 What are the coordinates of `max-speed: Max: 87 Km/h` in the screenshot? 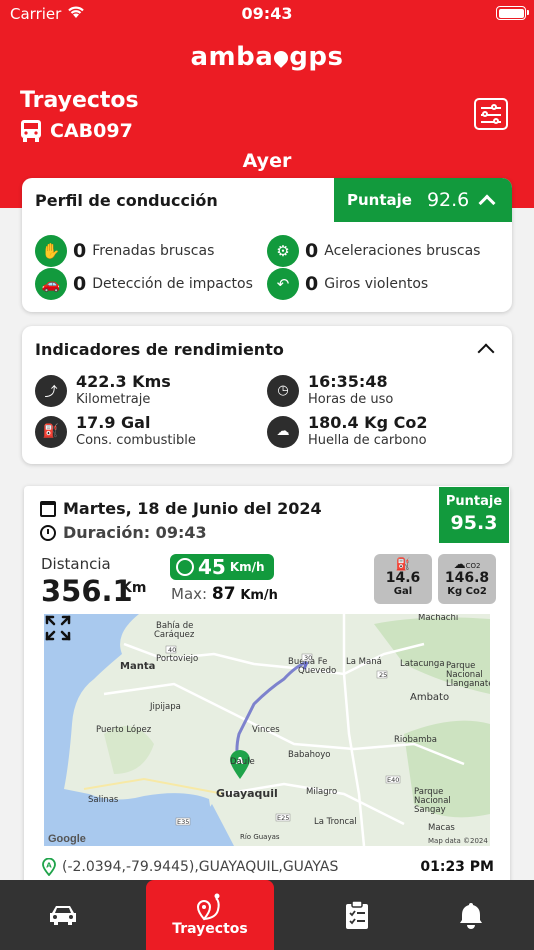 It's located at (224, 594).